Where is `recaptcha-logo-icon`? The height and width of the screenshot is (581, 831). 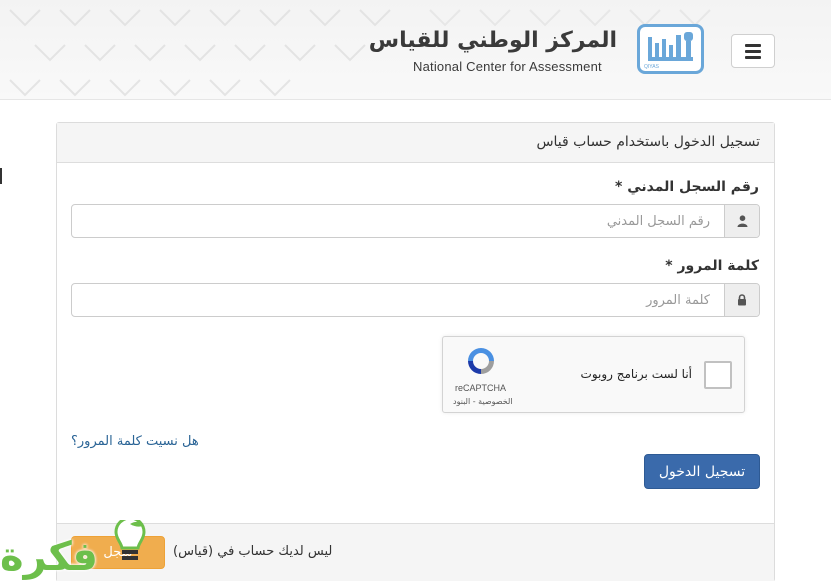 recaptcha-logo-icon is located at coordinates (481, 361).